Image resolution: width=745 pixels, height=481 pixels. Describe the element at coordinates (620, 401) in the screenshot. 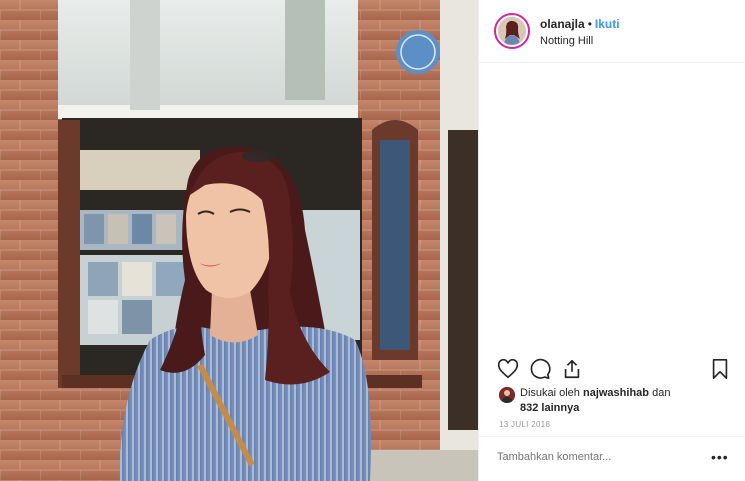

I see `likes-text: Disukai oleh najwashihab dan 832 lainnya` at that location.